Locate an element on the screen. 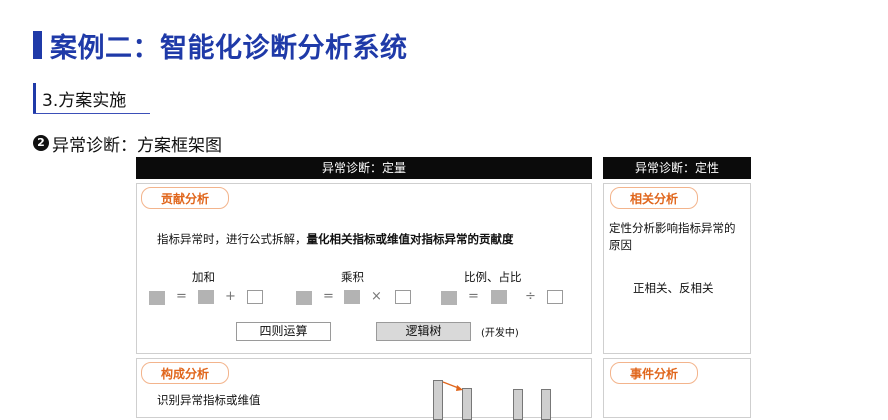  section-title: 3.方案实施 is located at coordinates (84, 101).